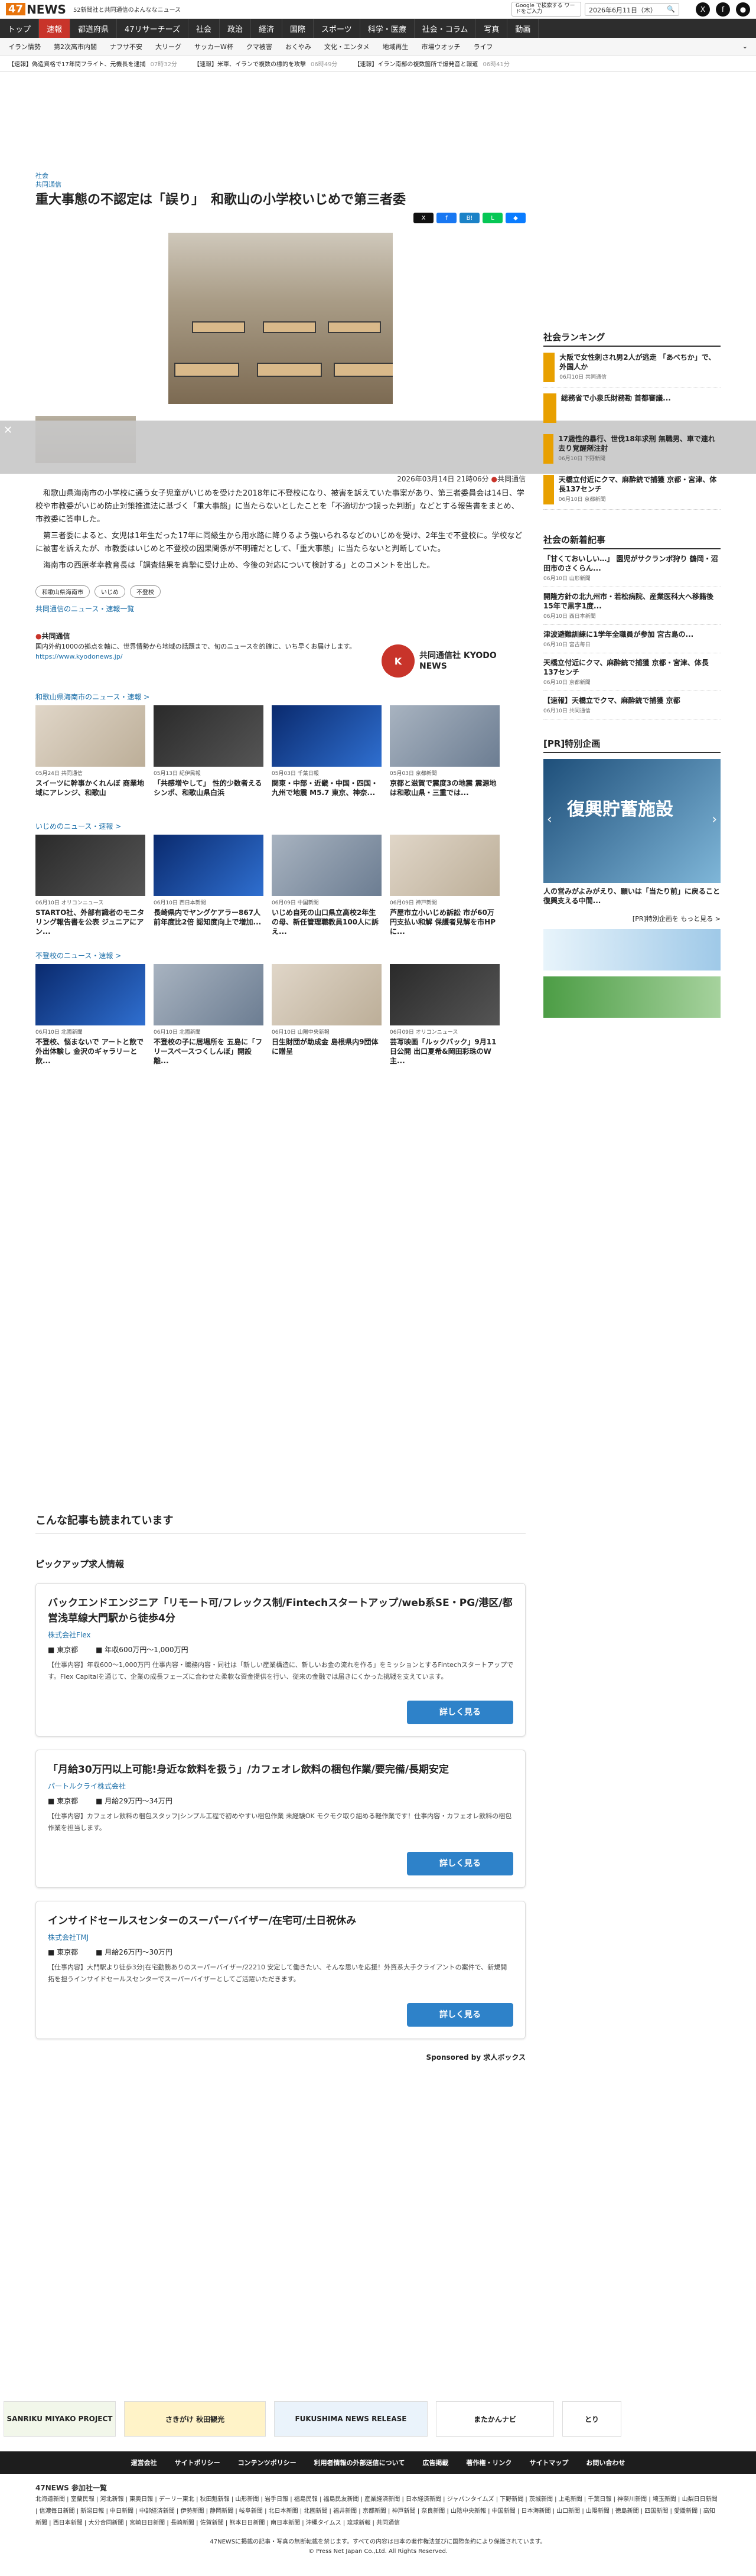 This screenshot has width=756, height=2576. I want to click on section-title: 和歌山県海南市のニュース・速報 >, so click(280, 697).